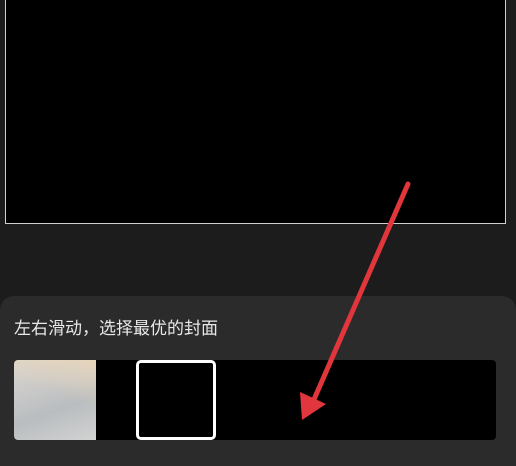  I want to click on cover-selector-frame, so click(176, 400).